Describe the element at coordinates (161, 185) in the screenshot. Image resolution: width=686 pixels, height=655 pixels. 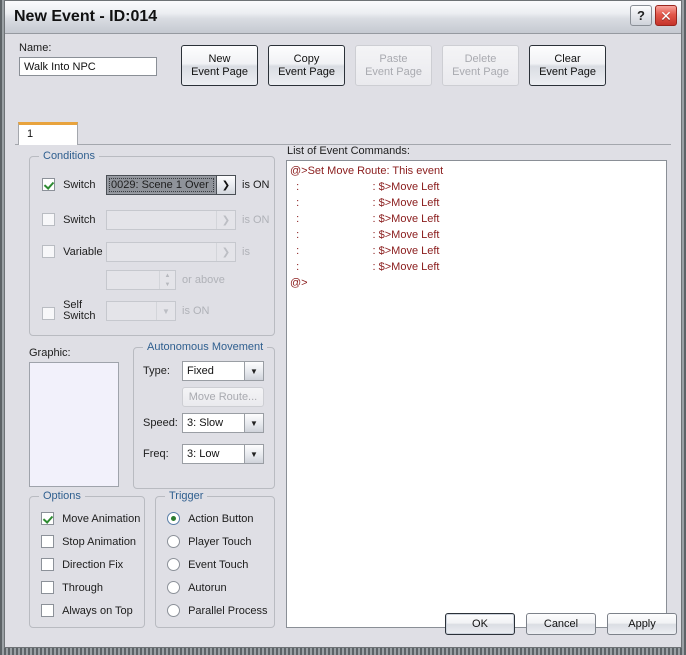
I see `switch1-value: 0029: Scene 1 Over` at that location.